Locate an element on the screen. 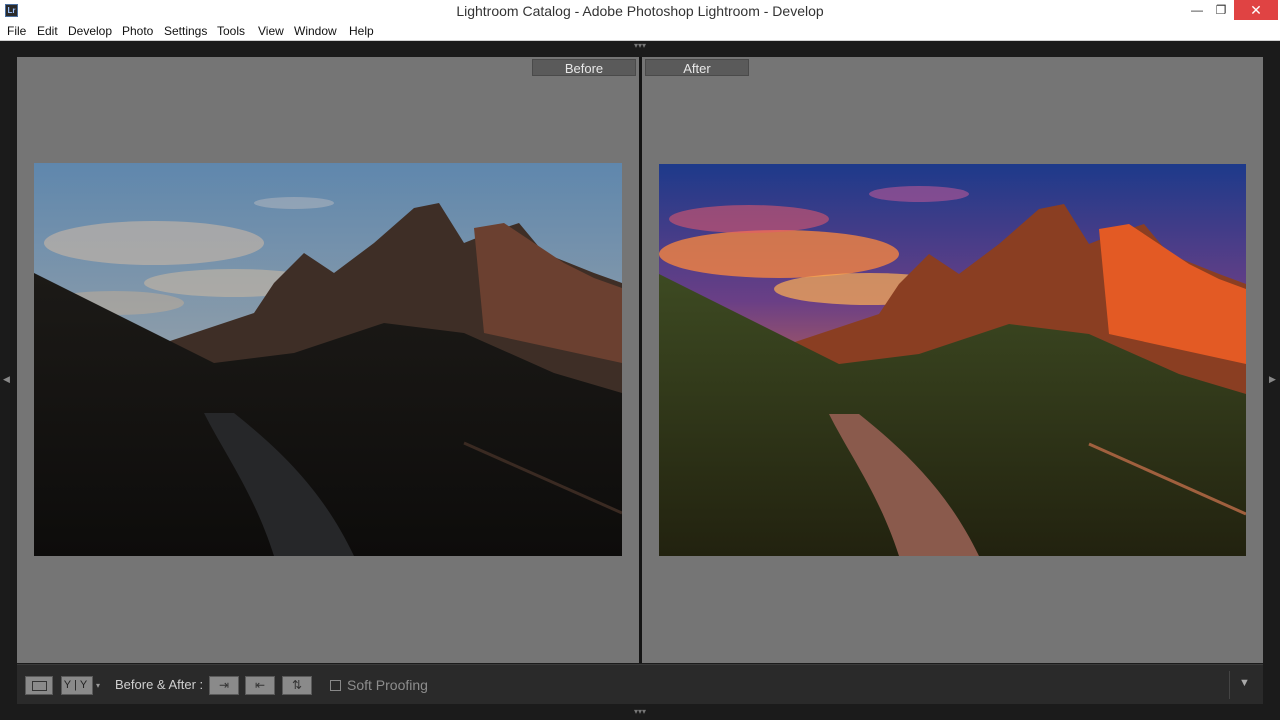 This screenshot has width=1280, height=720. menu-window: Window is located at coordinates (315, 31).